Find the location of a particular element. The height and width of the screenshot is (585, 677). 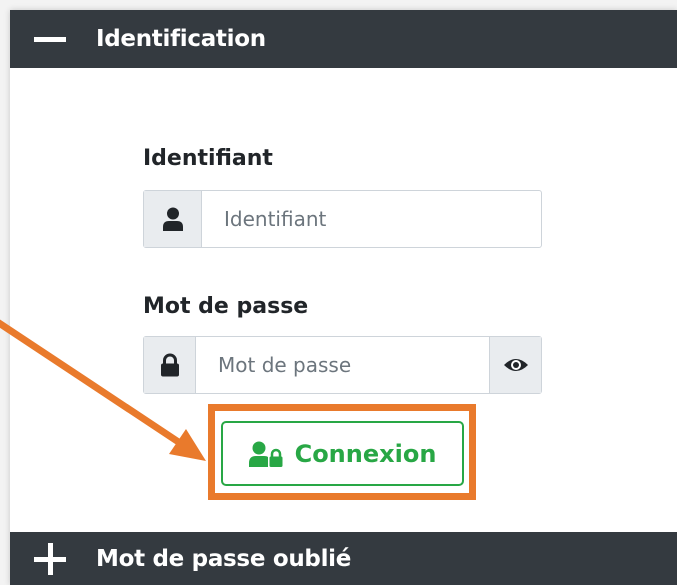

forgot-password-panel-title: Mot de passe oublié is located at coordinates (224, 558).